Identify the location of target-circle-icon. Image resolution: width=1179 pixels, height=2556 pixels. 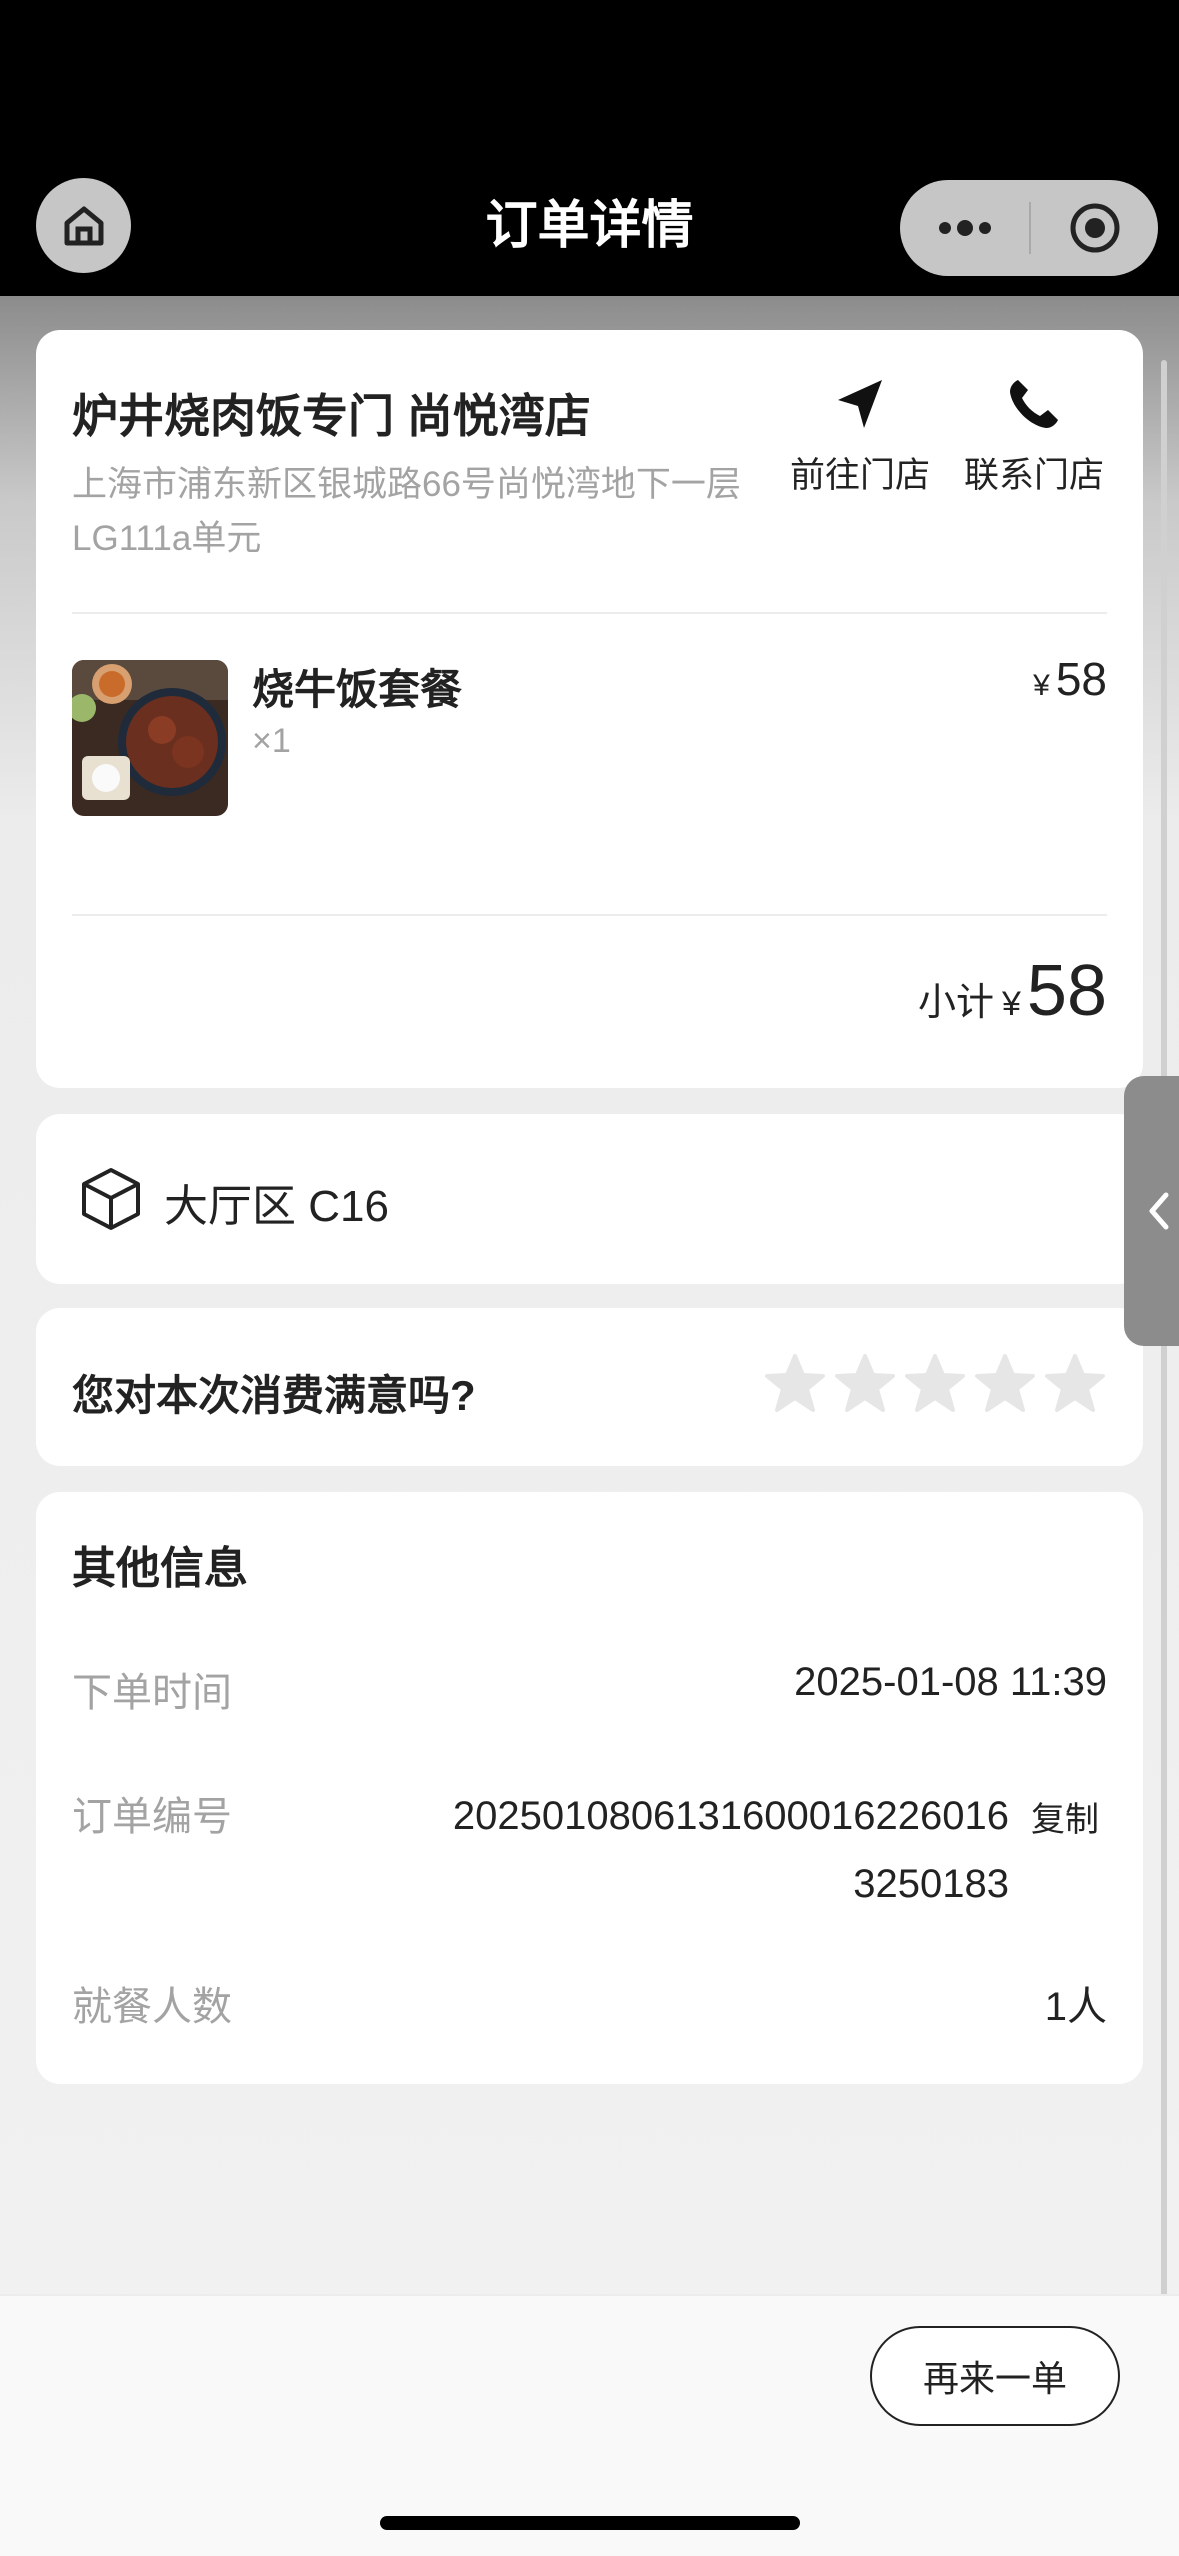
(1094, 228).